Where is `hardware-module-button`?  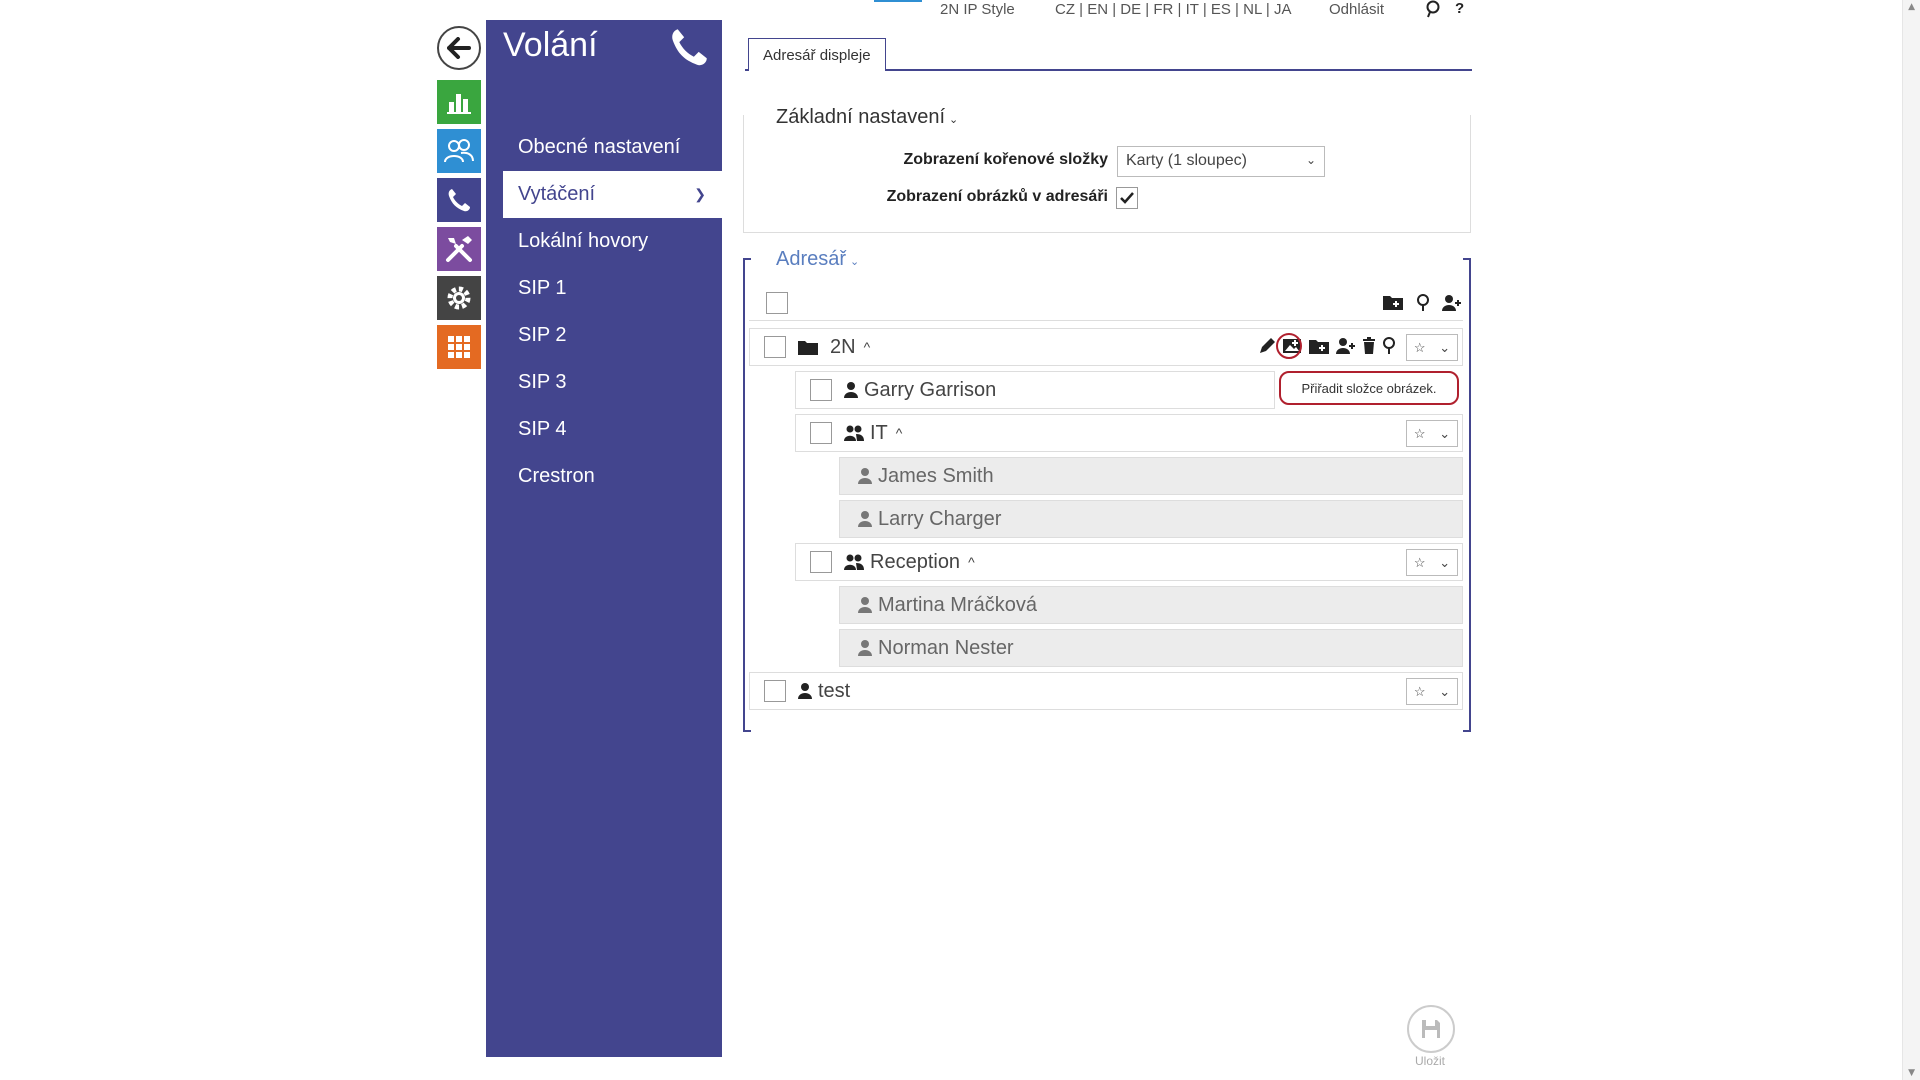
hardware-module-button is located at coordinates (459, 249).